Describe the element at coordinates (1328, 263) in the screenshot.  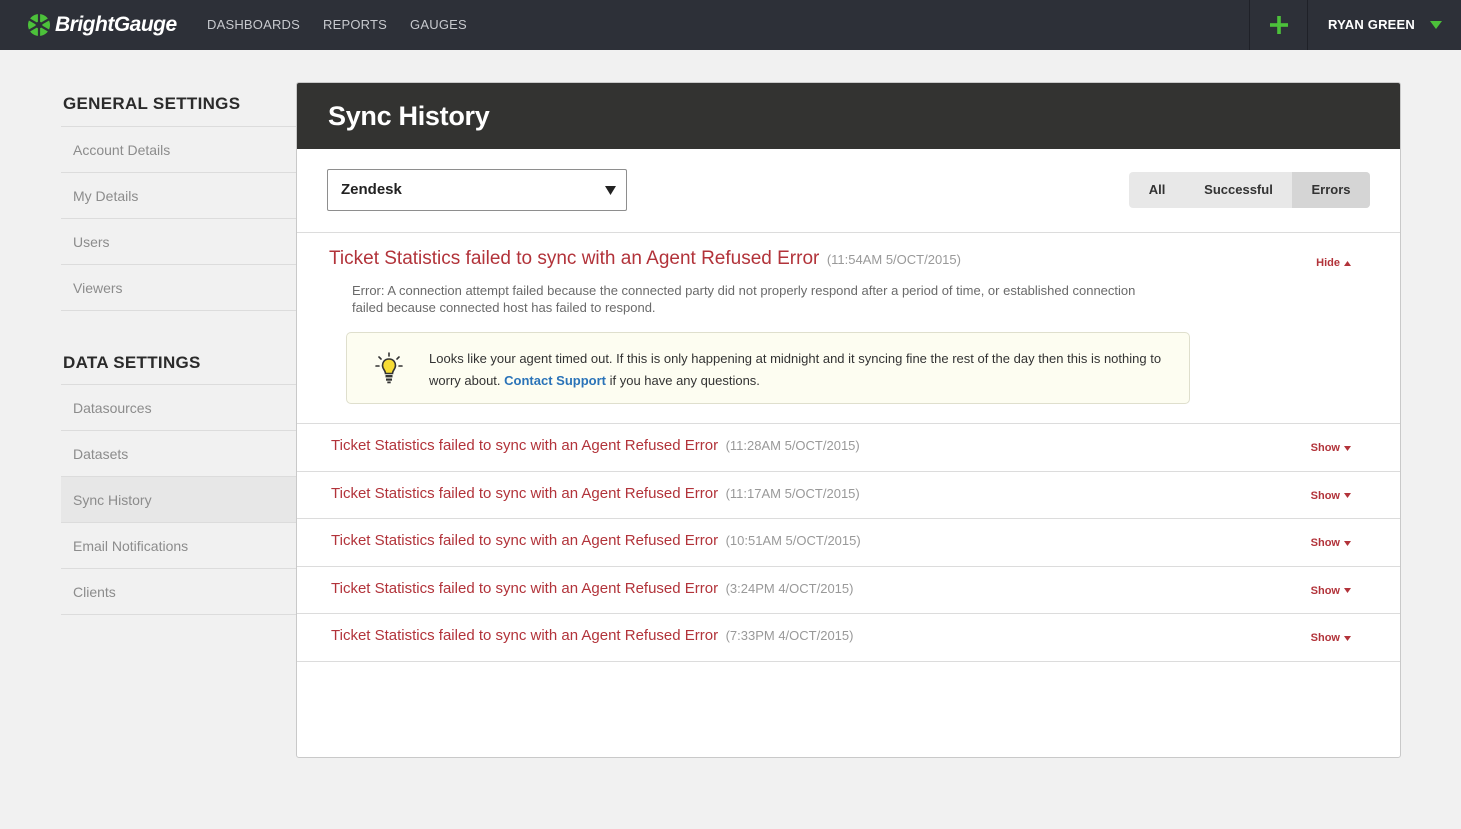
I see `toggle-label: Hide` at that location.